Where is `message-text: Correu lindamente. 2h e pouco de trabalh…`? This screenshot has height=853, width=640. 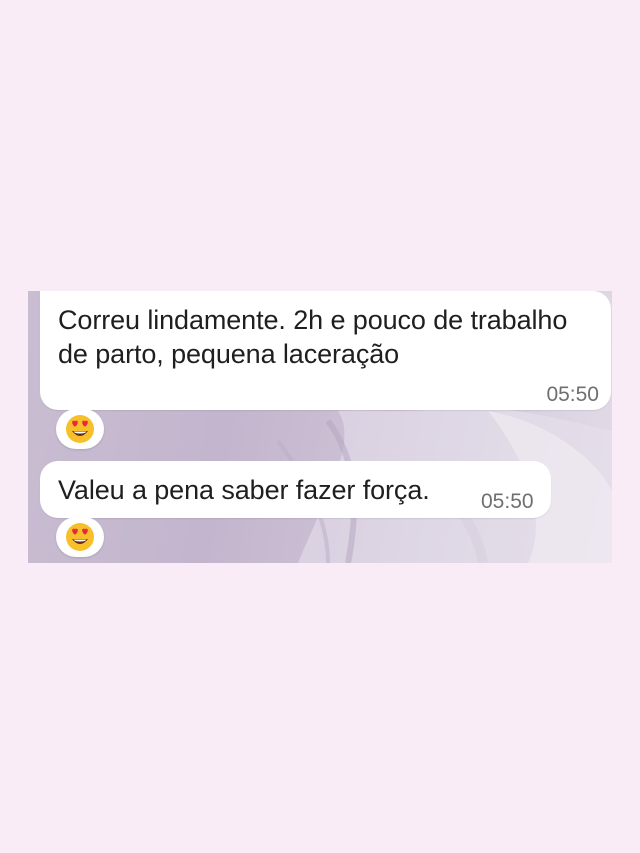 message-text: Correu lindamente. 2h e pouco de trabalh… is located at coordinates (313, 337).